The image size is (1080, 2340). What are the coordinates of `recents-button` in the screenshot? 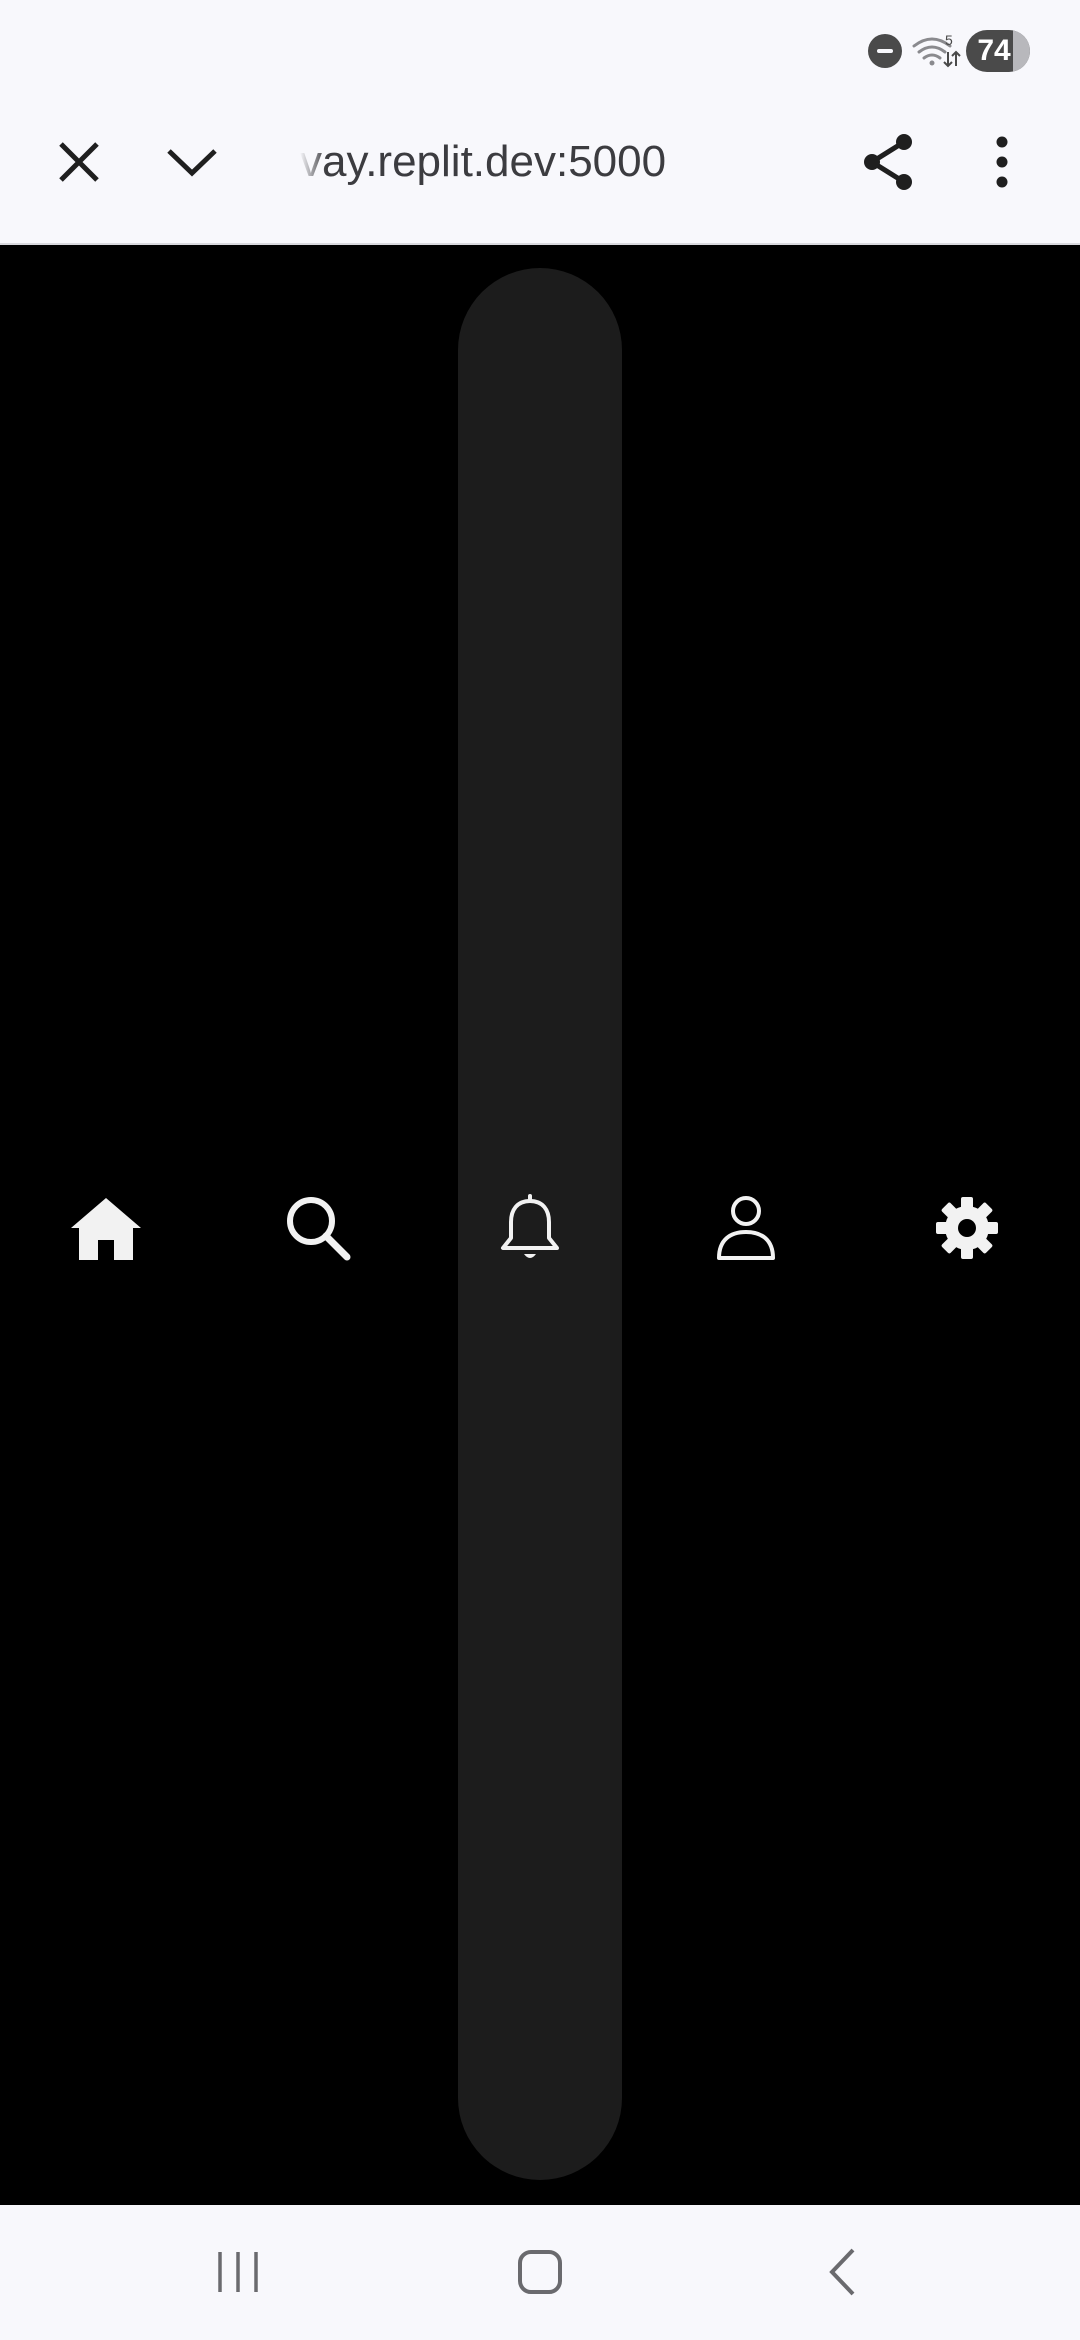 It's located at (238, 2272).